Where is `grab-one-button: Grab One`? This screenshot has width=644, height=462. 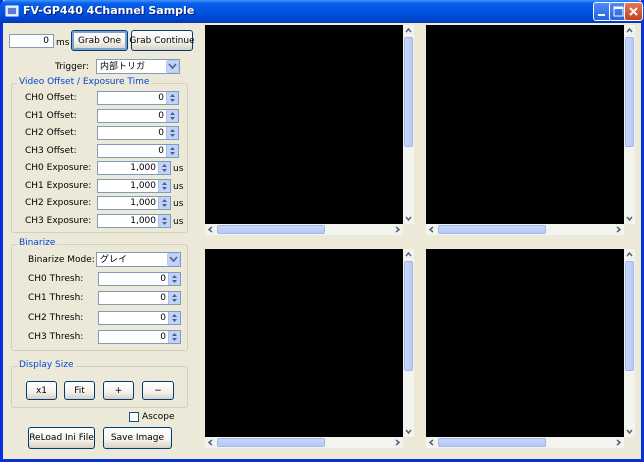
grab-one-button: Grab One is located at coordinates (99, 40).